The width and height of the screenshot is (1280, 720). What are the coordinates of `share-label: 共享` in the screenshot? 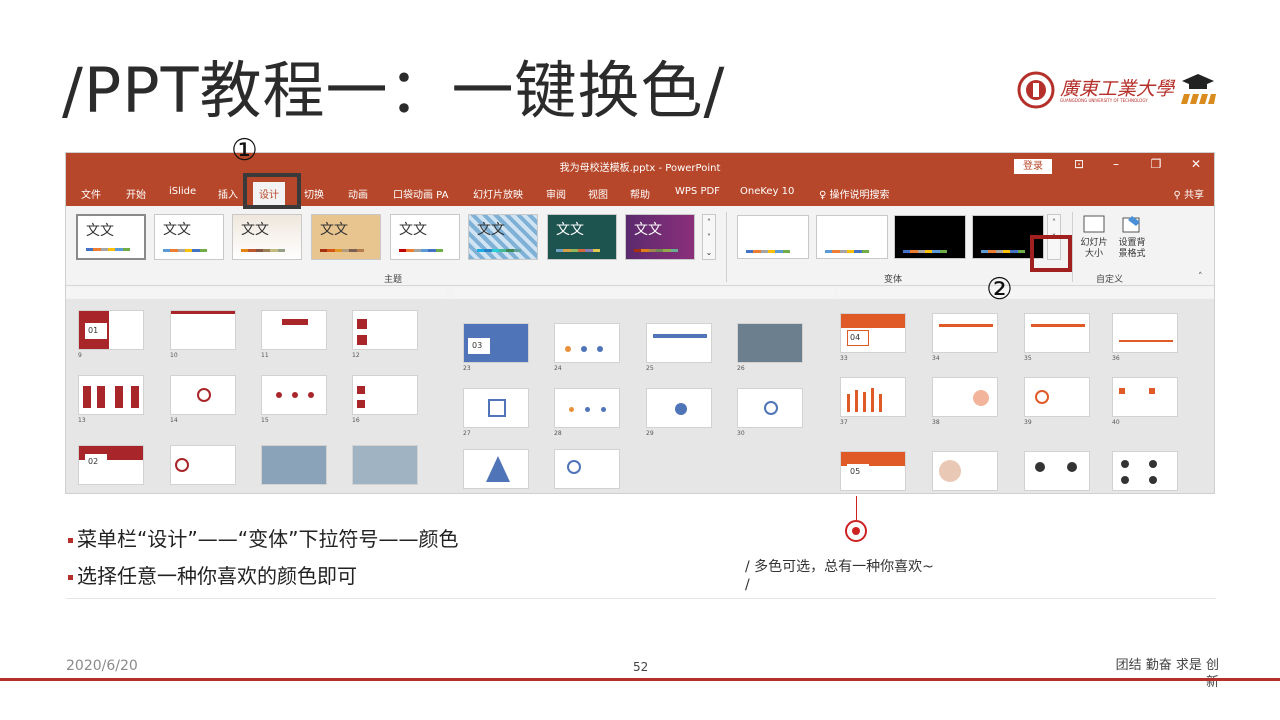 It's located at (1194, 195).